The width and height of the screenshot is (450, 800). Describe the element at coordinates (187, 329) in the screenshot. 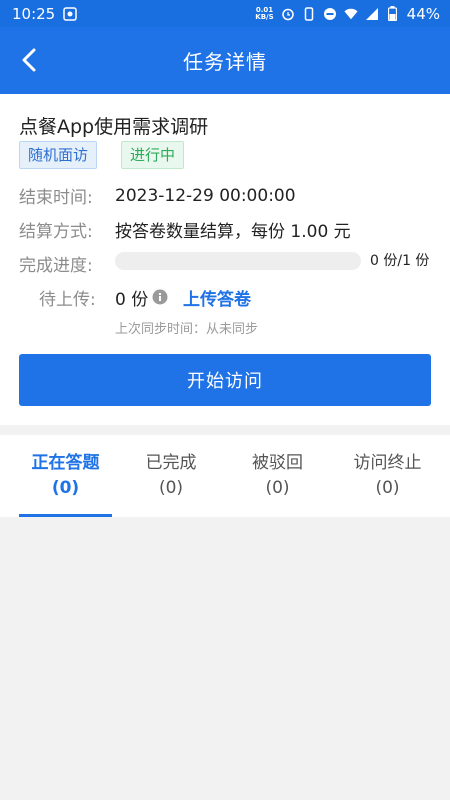

I see `sync-time-text: 上次同步时间：从未同步` at that location.